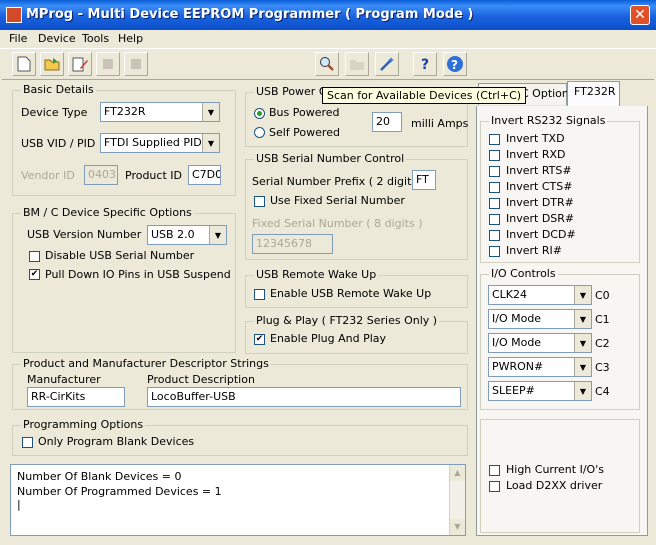  I want to click on device-type-select: FT232R ▼, so click(160, 112).